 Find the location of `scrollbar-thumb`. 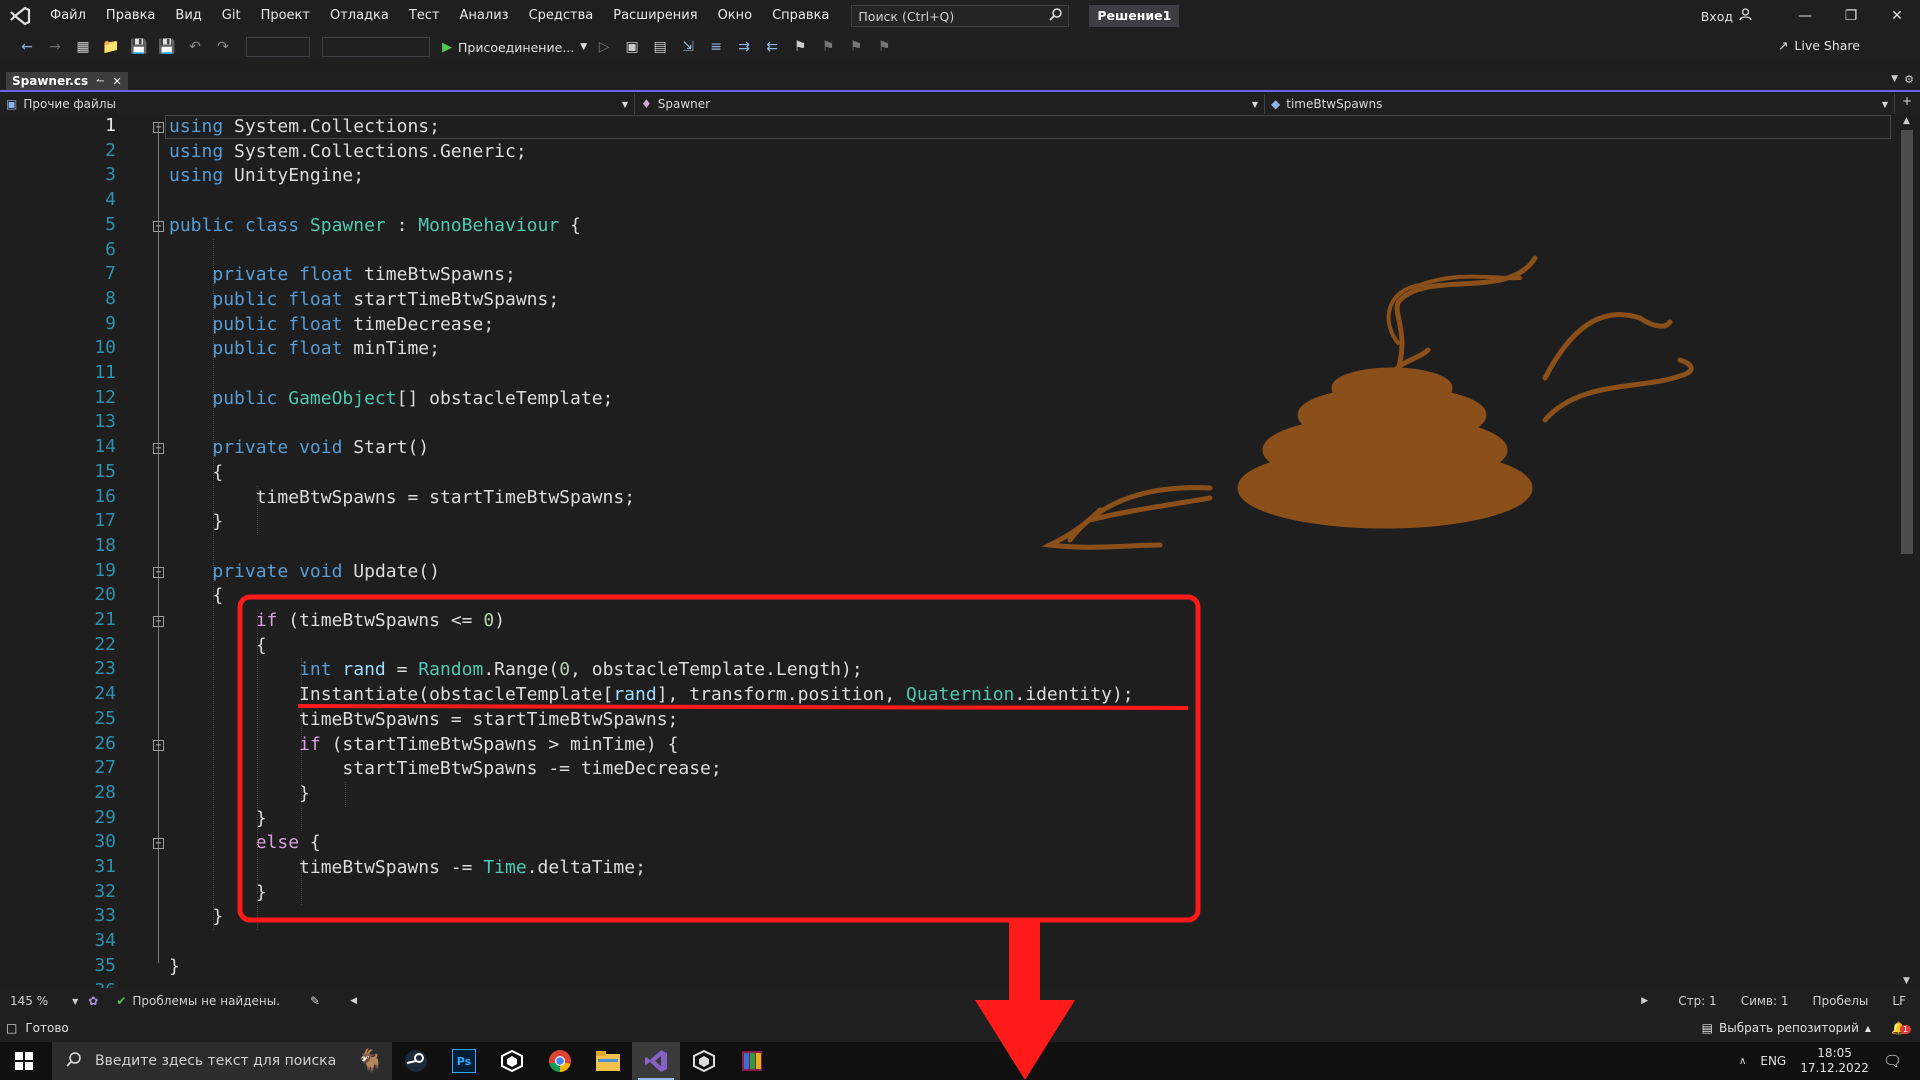

scrollbar-thumb is located at coordinates (1907, 342).